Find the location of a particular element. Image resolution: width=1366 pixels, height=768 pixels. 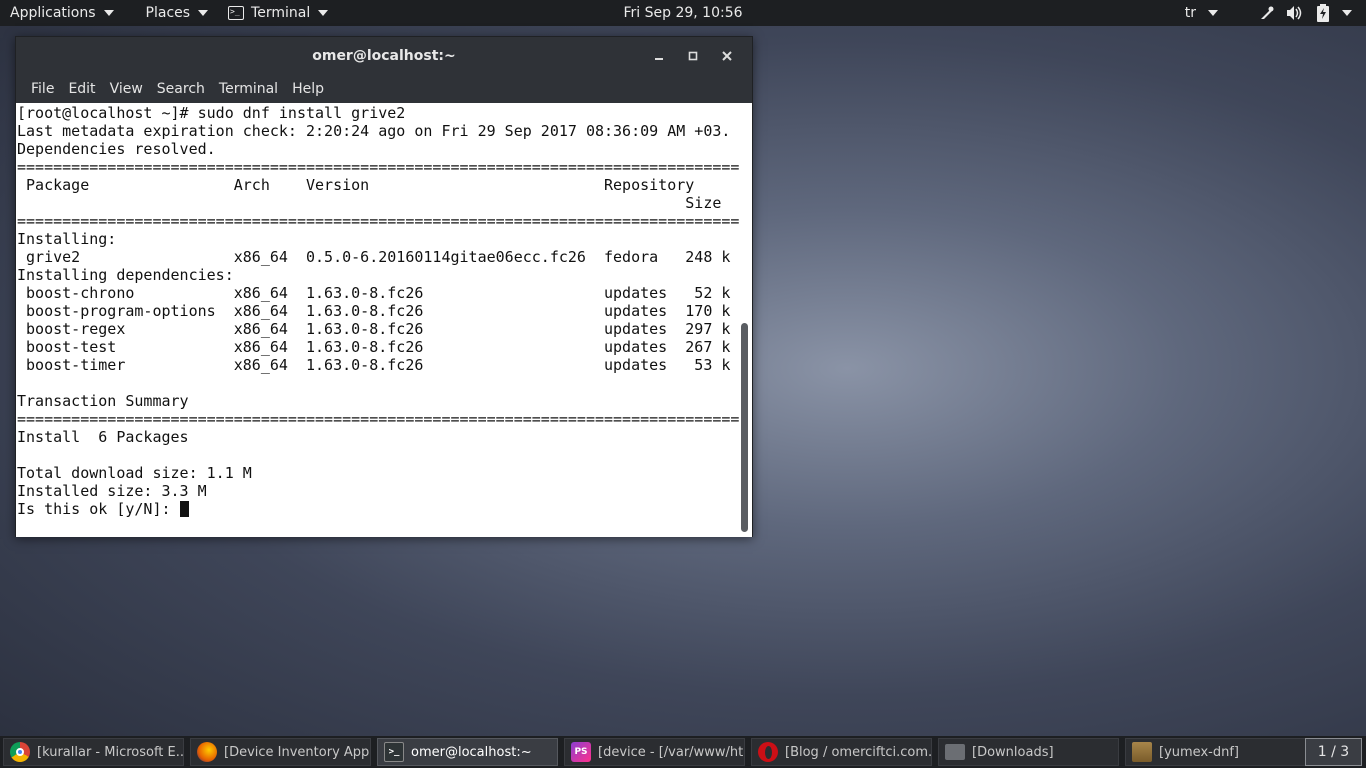

language-label: tr is located at coordinates (1190, 13).